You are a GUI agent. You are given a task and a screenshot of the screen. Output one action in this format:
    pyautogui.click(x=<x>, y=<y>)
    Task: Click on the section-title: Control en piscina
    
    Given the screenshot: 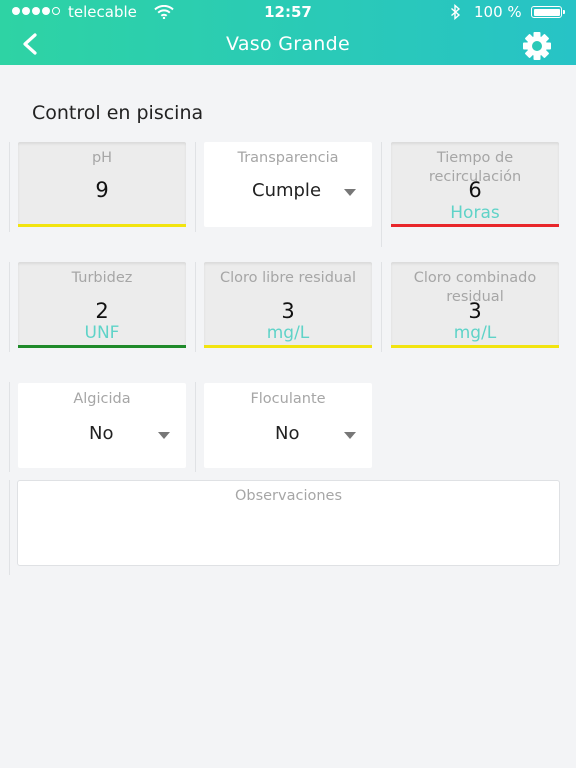 What is the action you would take?
    pyautogui.click(x=118, y=113)
    